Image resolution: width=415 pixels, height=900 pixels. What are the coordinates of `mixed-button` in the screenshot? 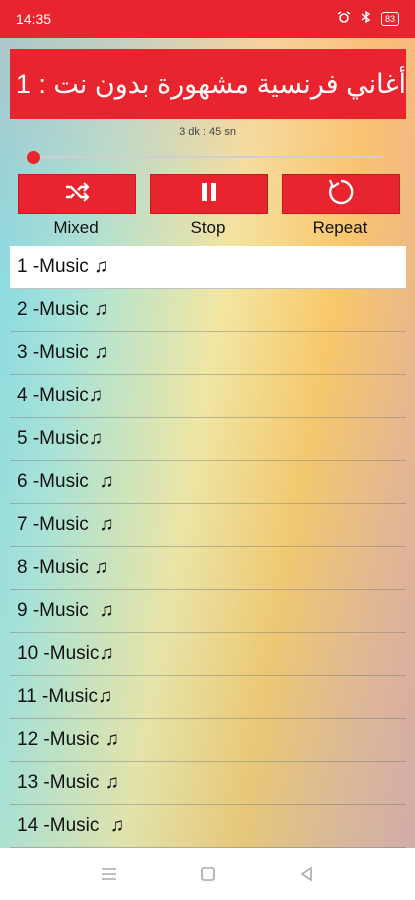 It's located at (77, 194).